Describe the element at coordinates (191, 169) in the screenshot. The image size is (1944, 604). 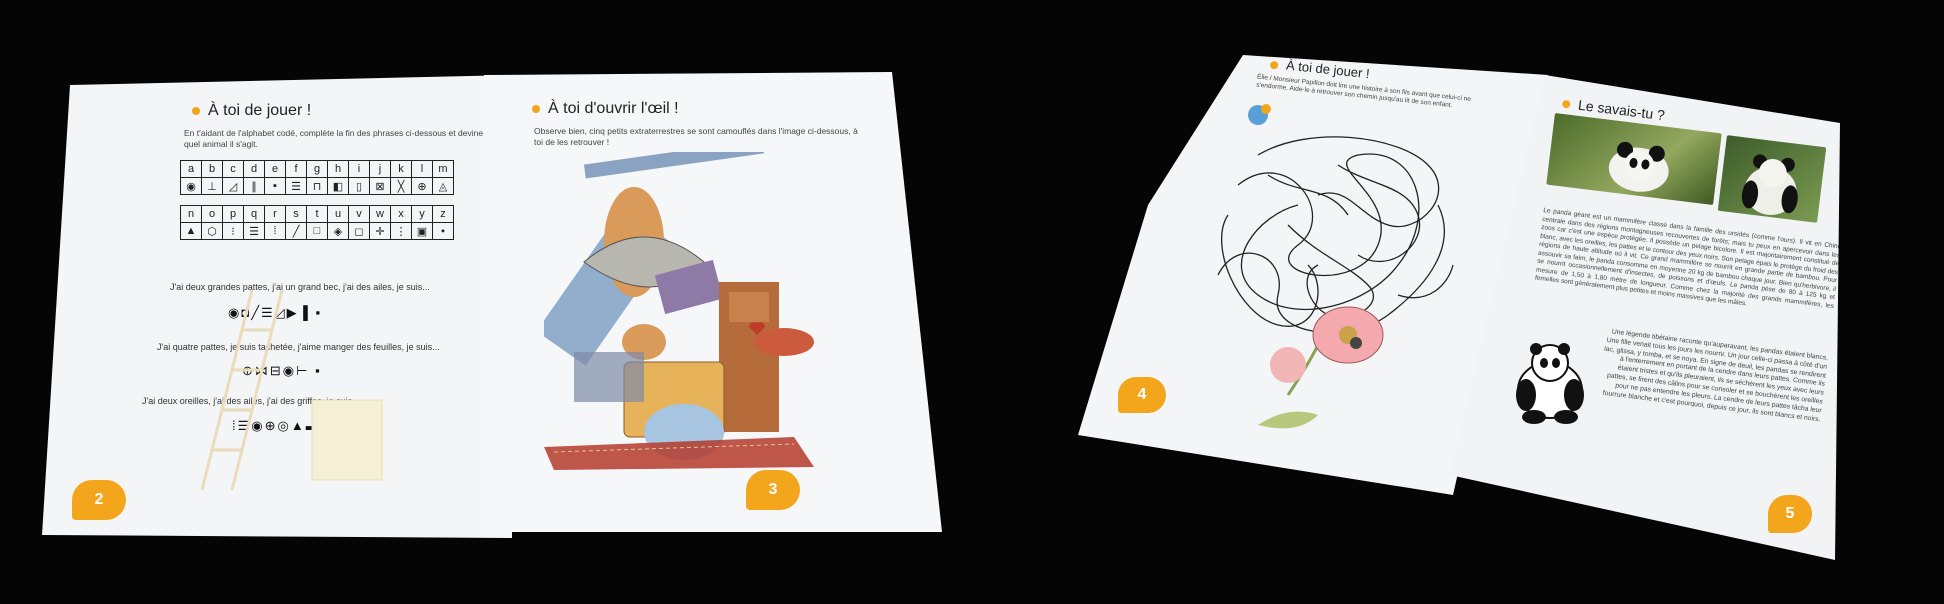
I see `alphabet-letter-a: a` at that location.